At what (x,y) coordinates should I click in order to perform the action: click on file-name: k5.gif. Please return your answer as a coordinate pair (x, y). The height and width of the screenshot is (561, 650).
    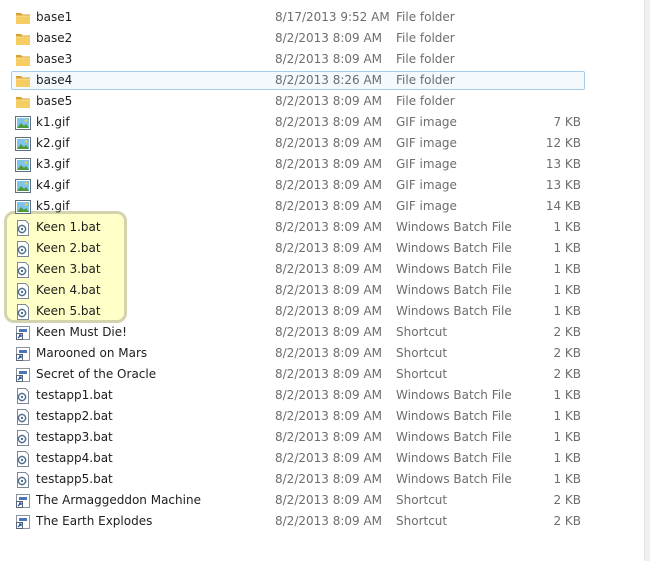
    Looking at the image, I should click on (53, 206).